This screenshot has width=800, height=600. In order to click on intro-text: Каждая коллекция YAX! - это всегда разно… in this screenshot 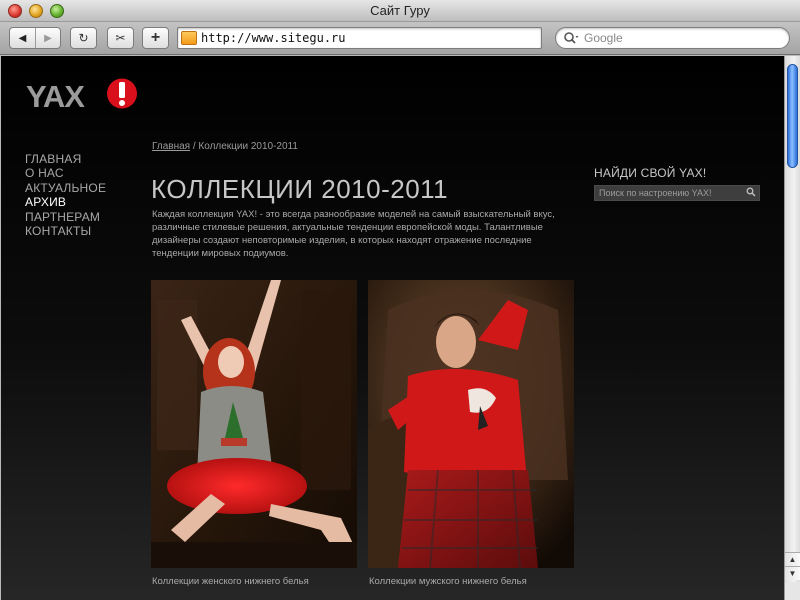, I will do `click(353, 234)`.